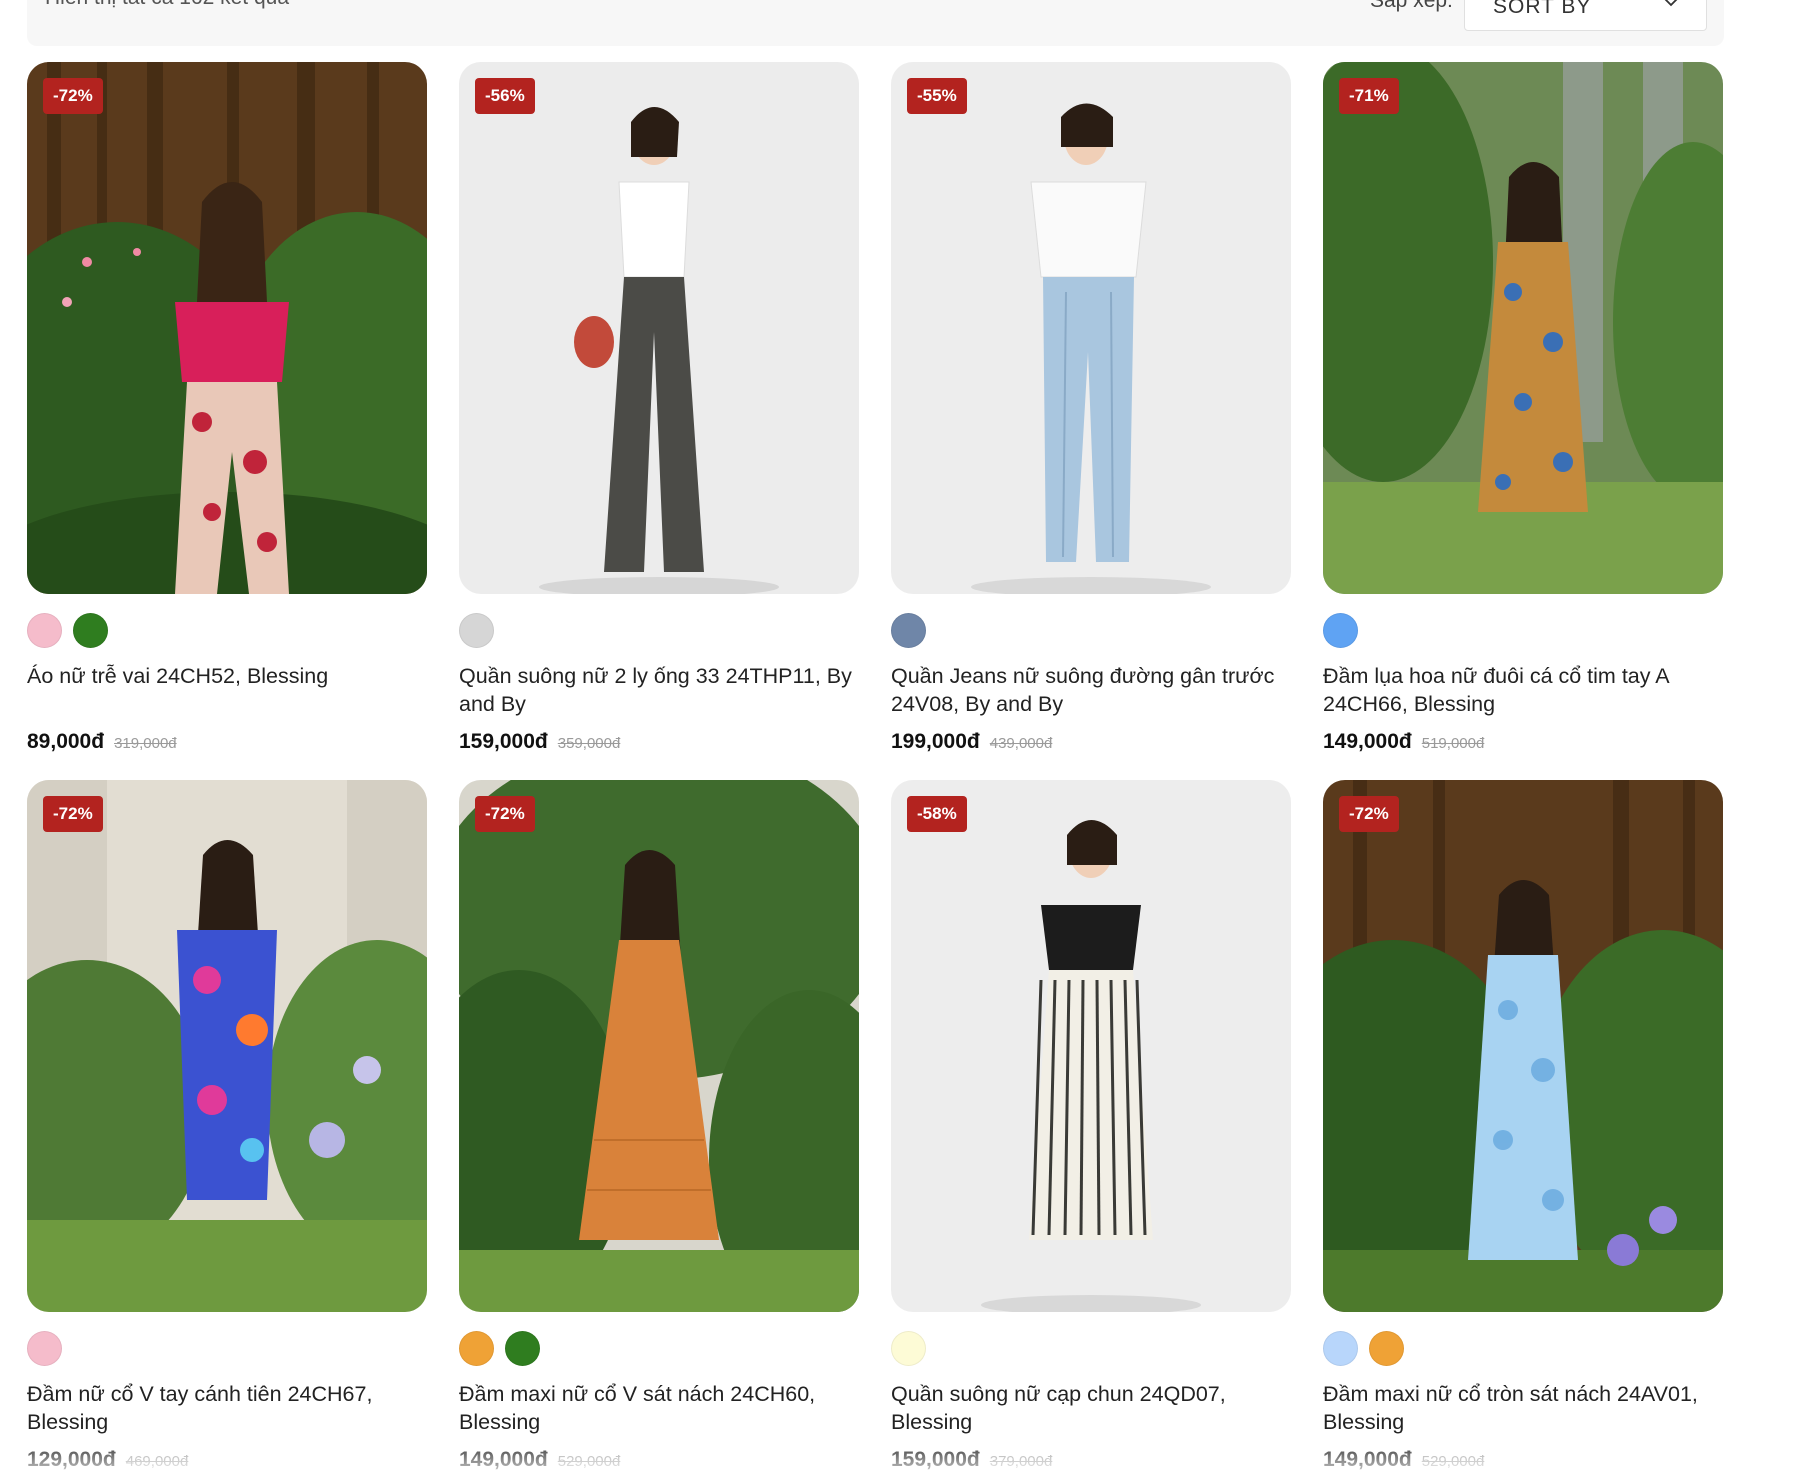 This screenshot has width=1820, height=1476. I want to click on discount-badge: -55%, so click(937, 96).